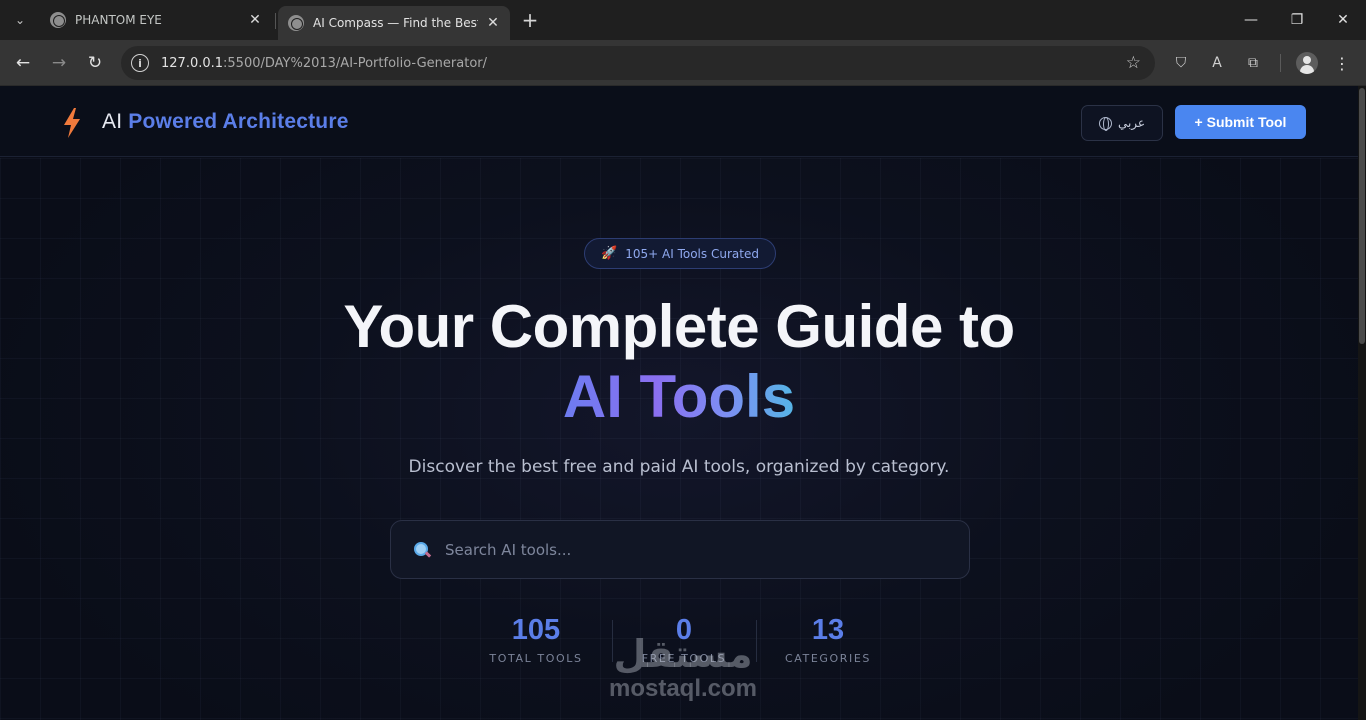  I want to click on url-path: :5500/DAY%2013/AI-Portfolio-Generator/, so click(355, 63).